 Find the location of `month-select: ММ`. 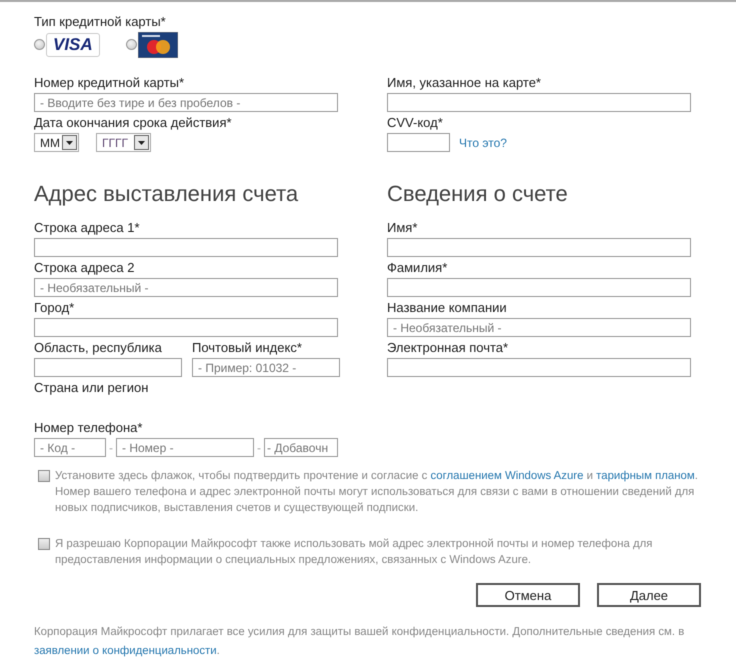

month-select: ММ is located at coordinates (56, 142).